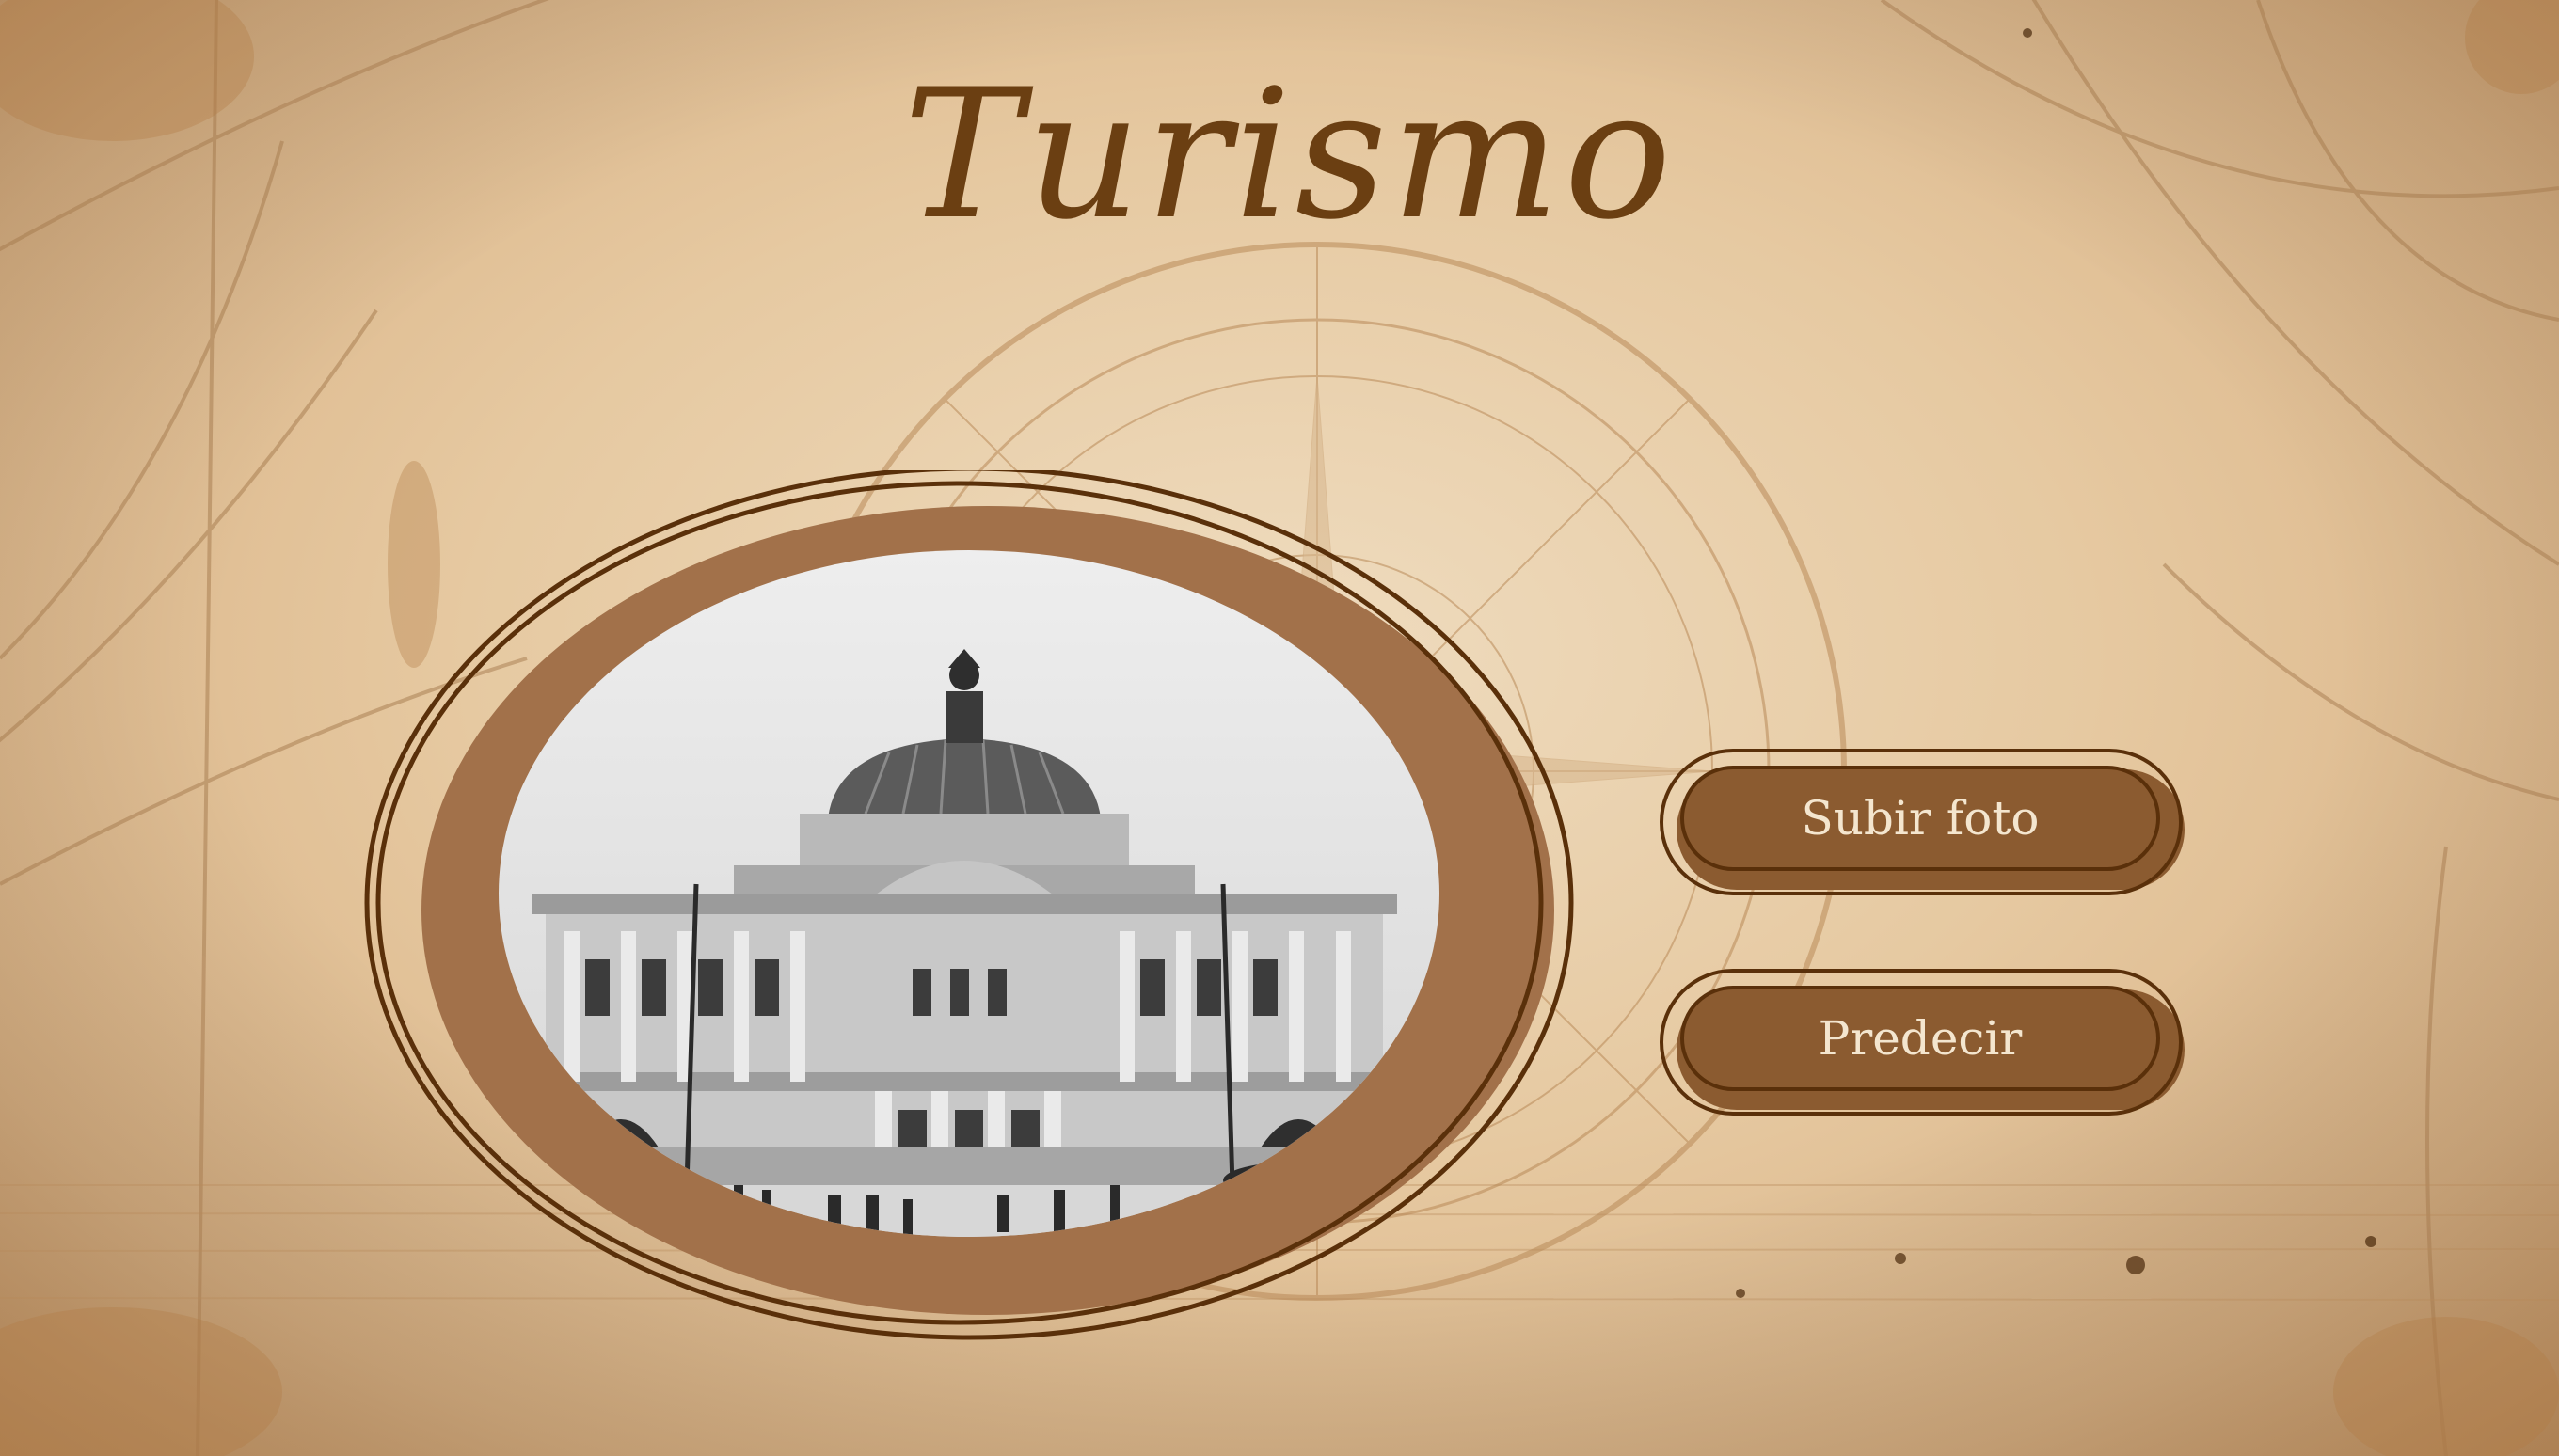 This screenshot has width=2559, height=1456. Describe the element at coordinates (1921, 818) in the screenshot. I see `upload-photo-label: Subir foto` at that location.